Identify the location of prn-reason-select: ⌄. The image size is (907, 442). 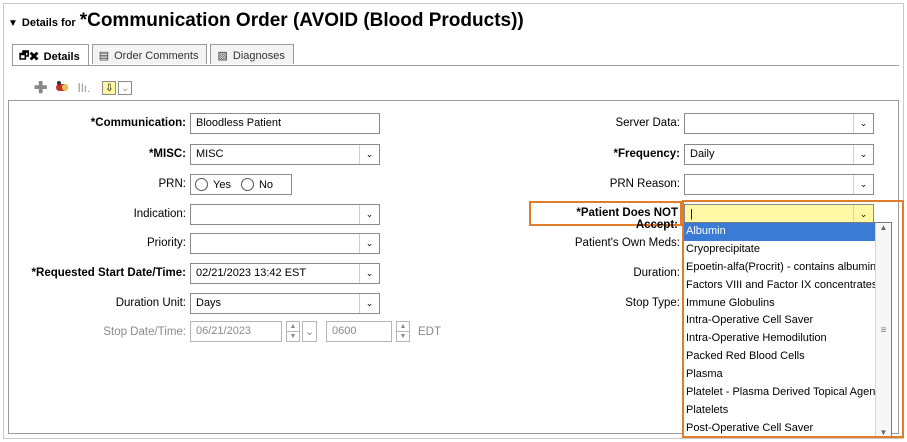
(779, 184).